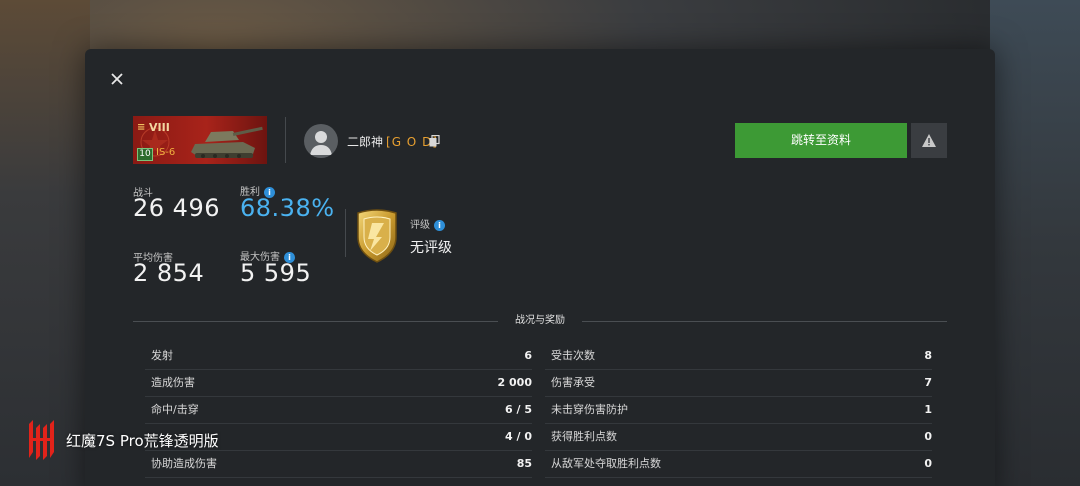  What do you see at coordinates (276, 273) in the screenshot?
I see `max-damage-value: 5 595` at bounding box center [276, 273].